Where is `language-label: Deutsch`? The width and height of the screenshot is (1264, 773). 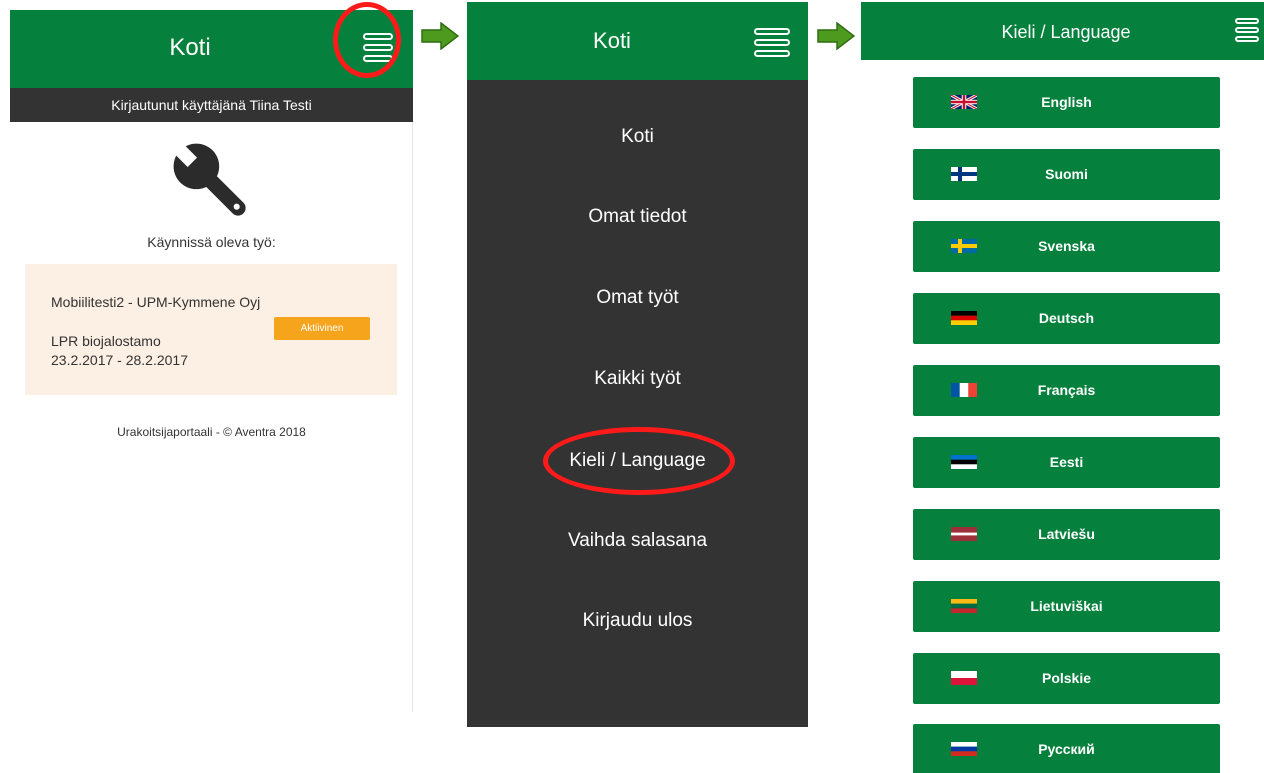
language-label: Deutsch is located at coordinates (1066, 318).